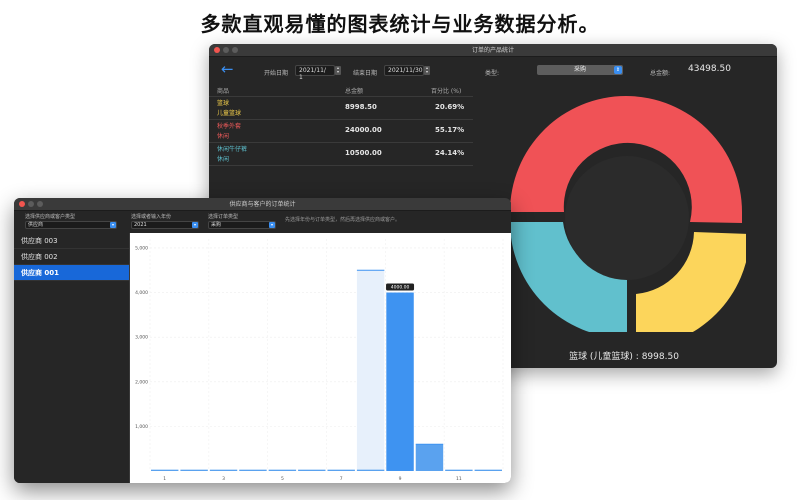 The height and width of the screenshot is (500, 800). I want to click on table-row: 休闲牛仔裤 休闲 10500.00 24.14%, so click(341, 154).